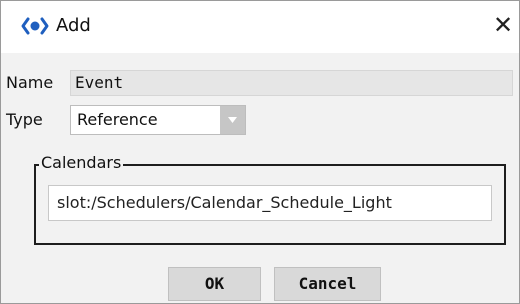 This screenshot has height=304, width=520. Describe the element at coordinates (35, 26) in the screenshot. I see `component-icon` at that location.